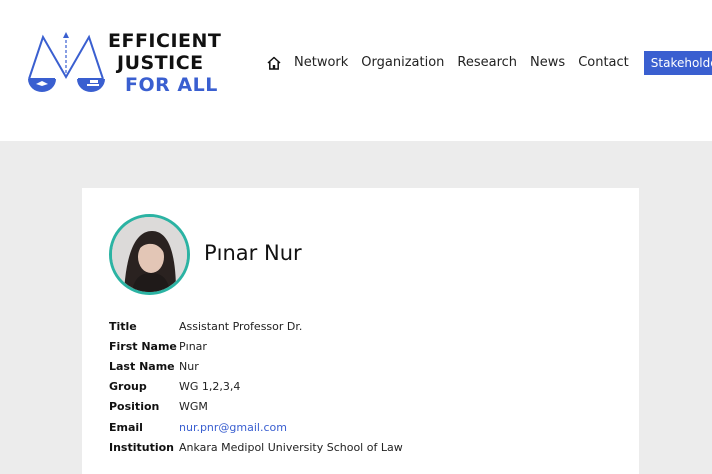 The width and height of the screenshot is (712, 474). What do you see at coordinates (256, 407) in the screenshot?
I see `detail-row-position: Position WGM` at bounding box center [256, 407].